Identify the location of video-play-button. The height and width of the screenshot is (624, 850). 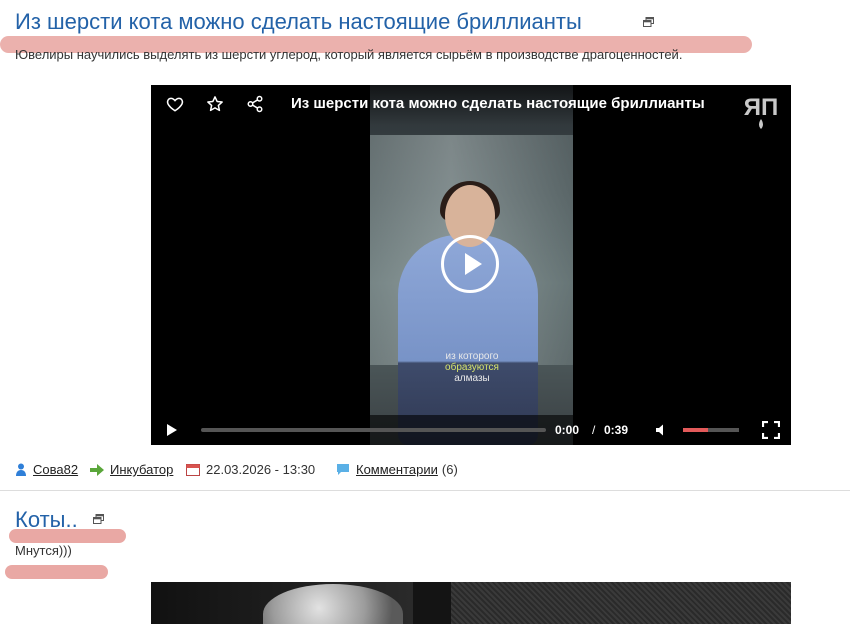
(470, 264).